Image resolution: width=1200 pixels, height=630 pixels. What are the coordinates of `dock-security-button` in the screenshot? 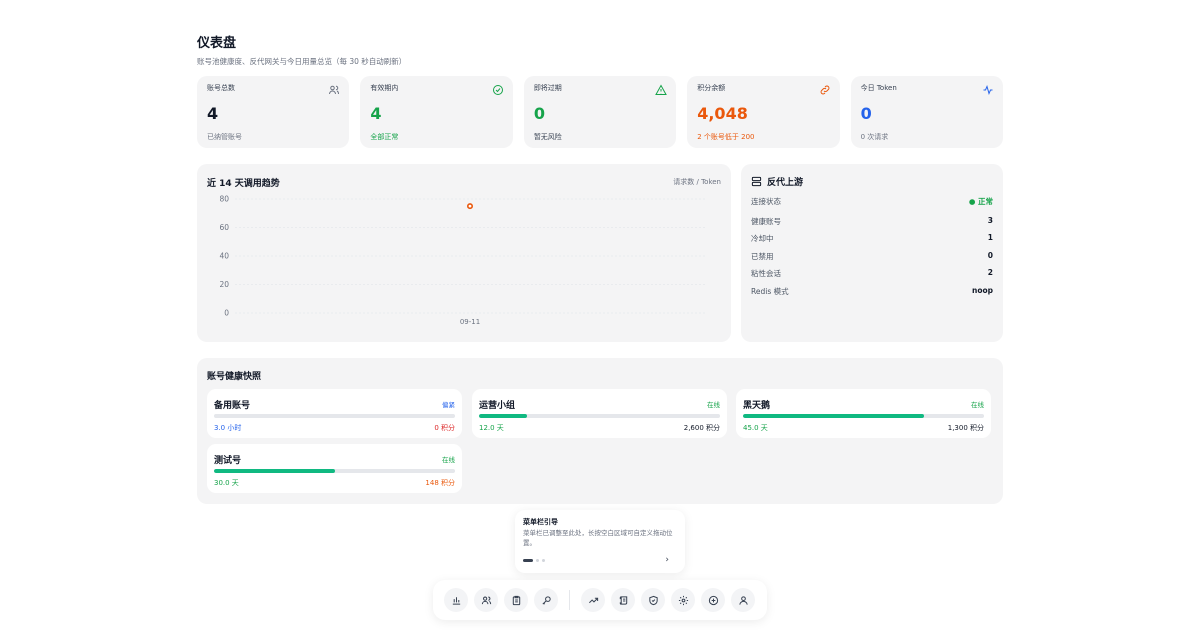 It's located at (653, 600).